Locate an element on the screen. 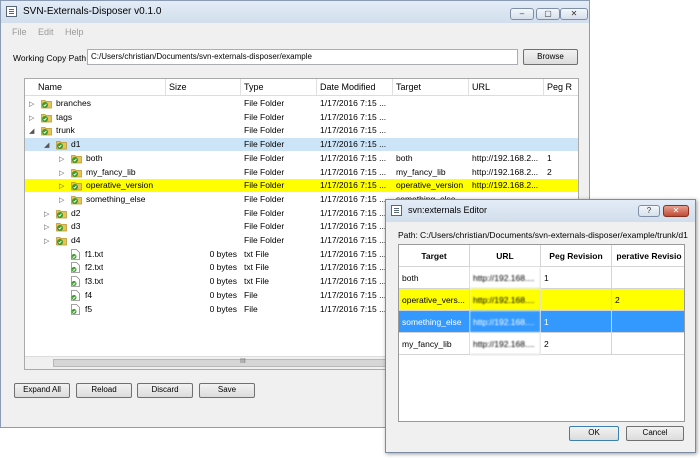  menu-file: File is located at coordinates (19, 32).